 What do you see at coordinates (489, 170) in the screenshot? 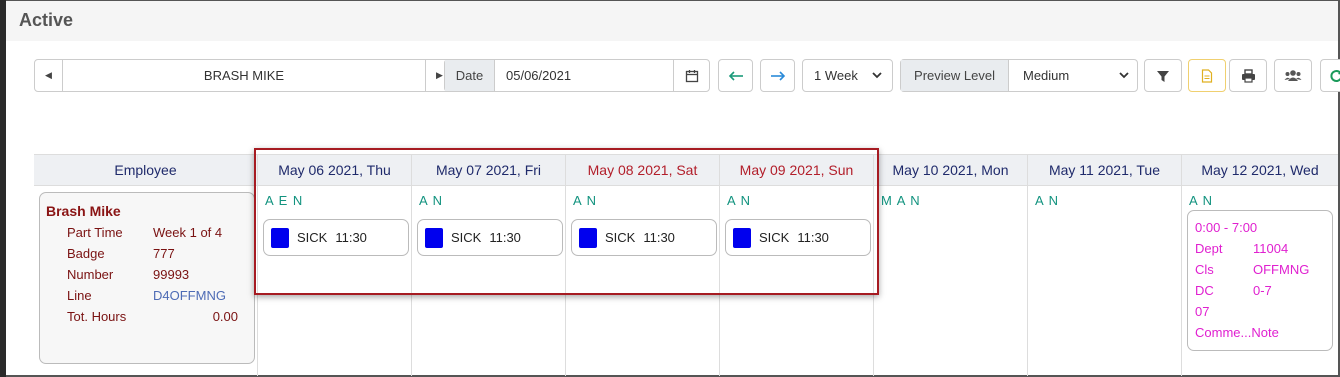
I see `day-header-fri: May 07 2021, Fri` at bounding box center [489, 170].